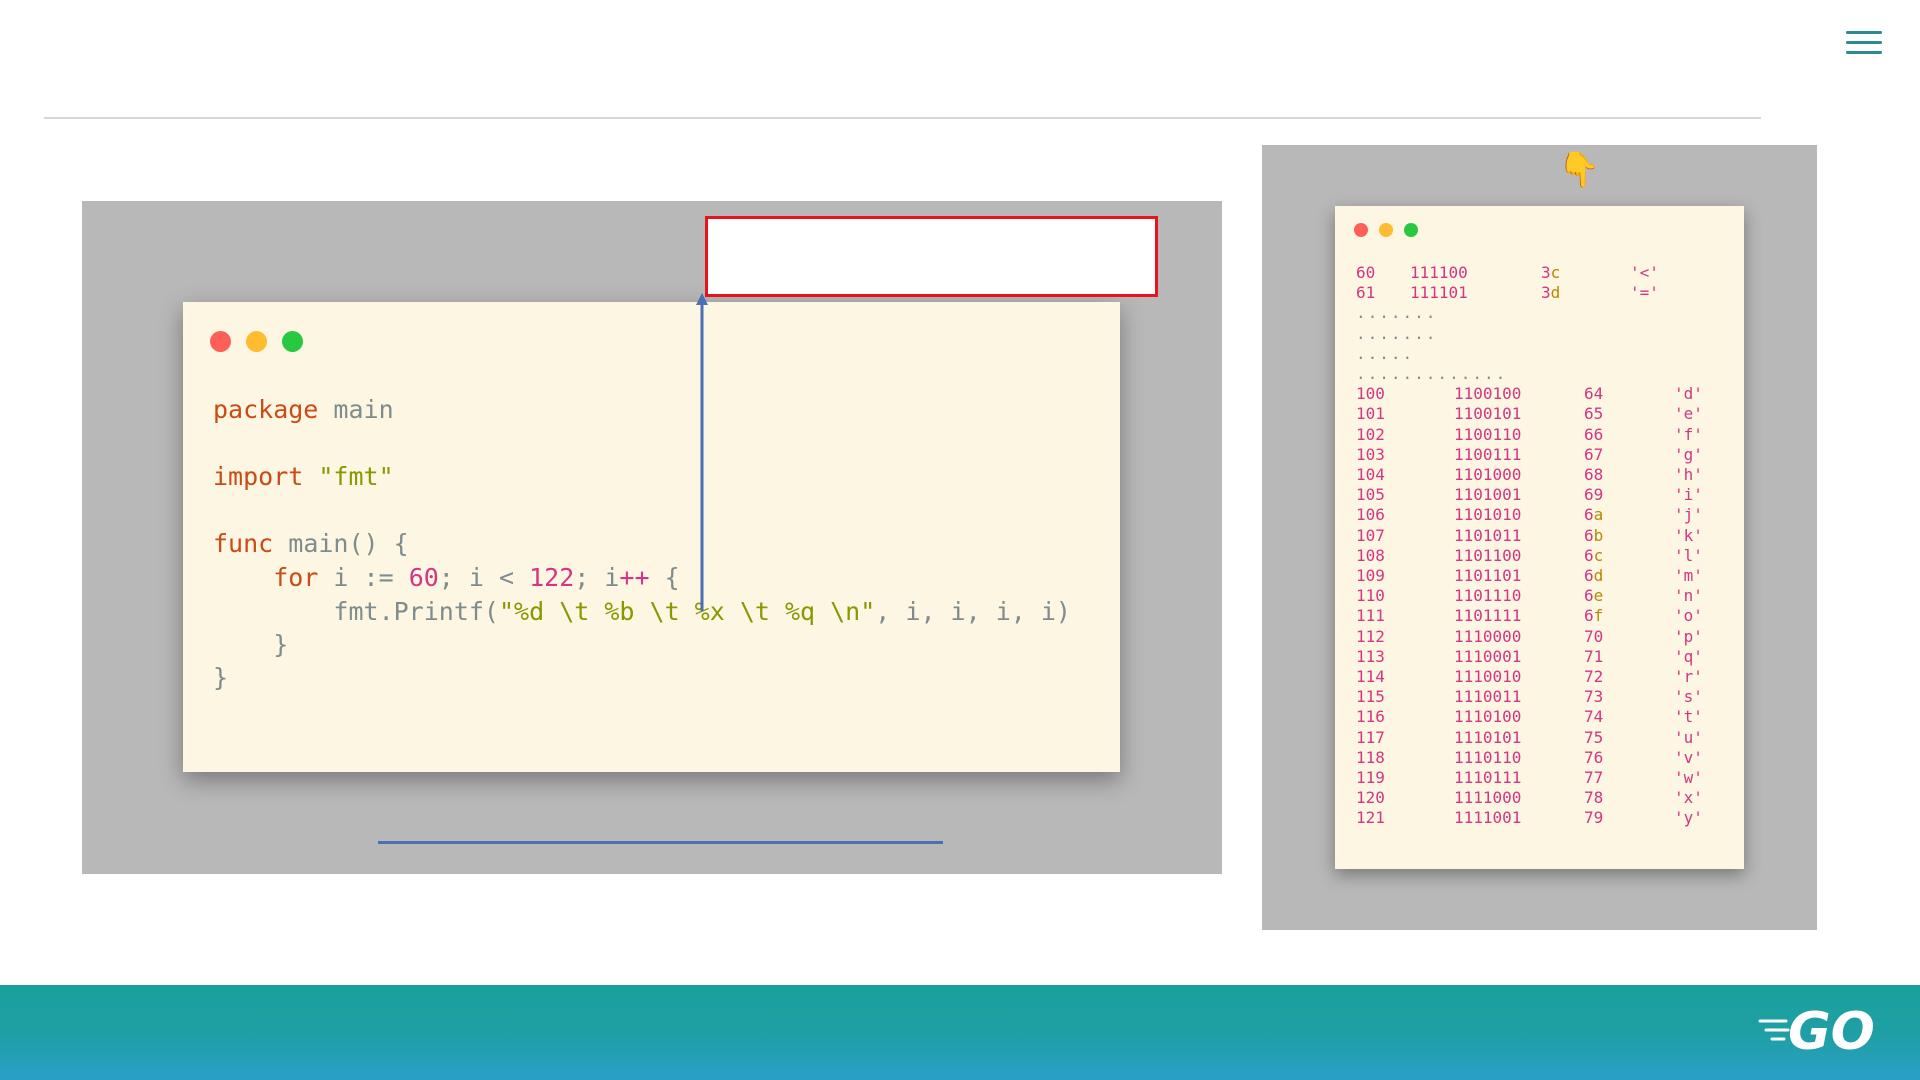  What do you see at coordinates (1370, 636) in the screenshot?
I see `output-dec-cell: 112` at bounding box center [1370, 636].